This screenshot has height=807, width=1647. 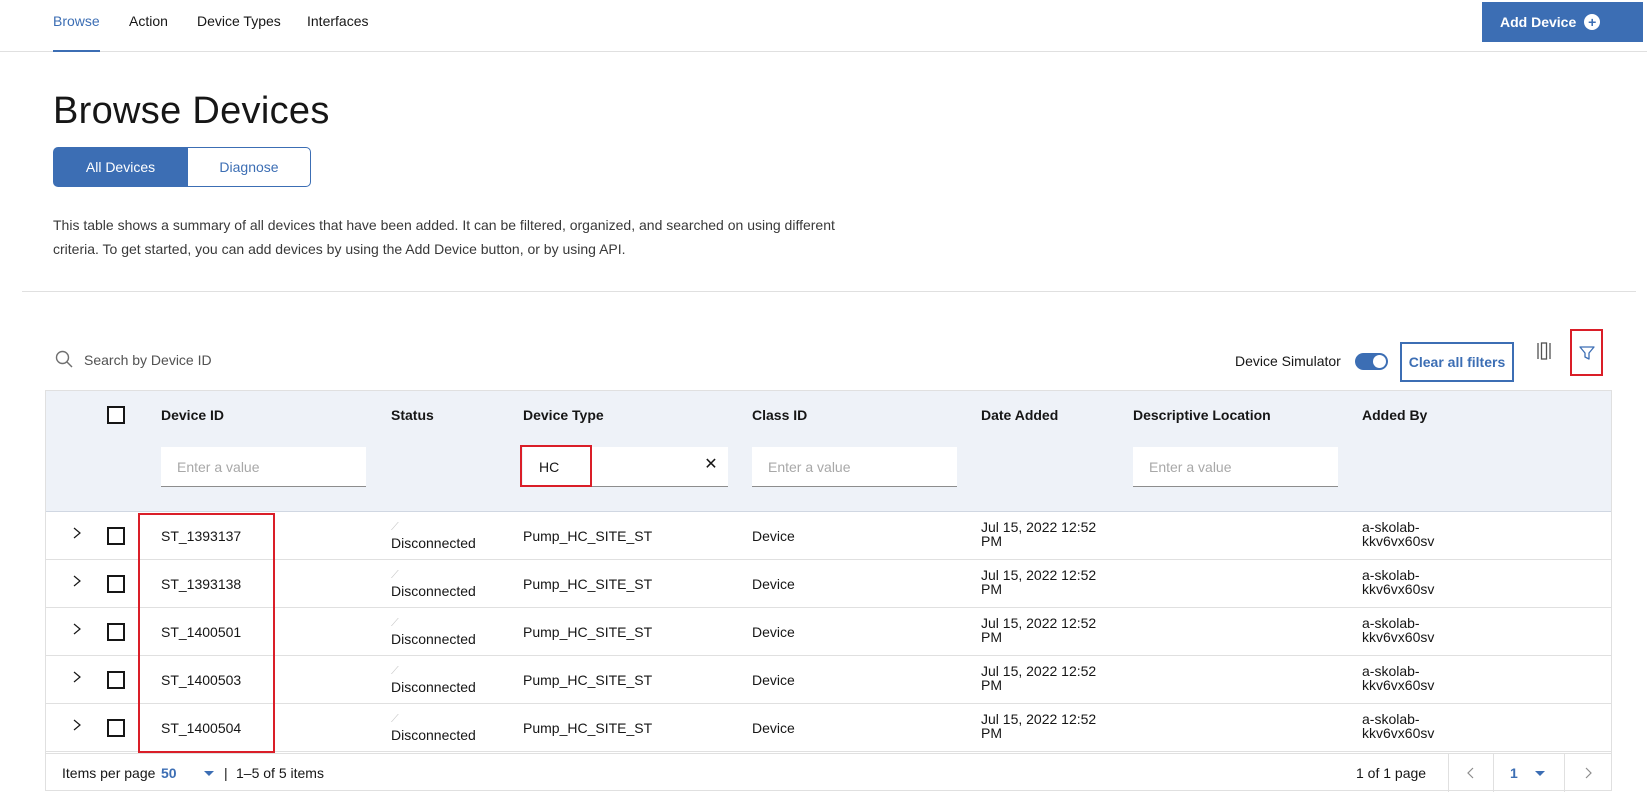 What do you see at coordinates (854, 467) in the screenshot?
I see `class-id-filter-input` at bounding box center [854, 467].